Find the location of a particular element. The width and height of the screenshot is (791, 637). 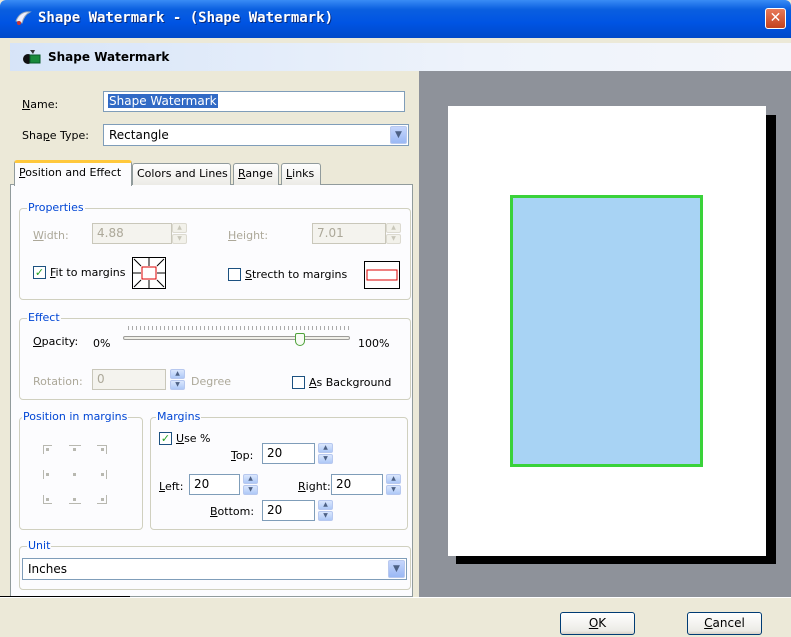

stretch-to-margins-icon is located at coordinates (382, 275).